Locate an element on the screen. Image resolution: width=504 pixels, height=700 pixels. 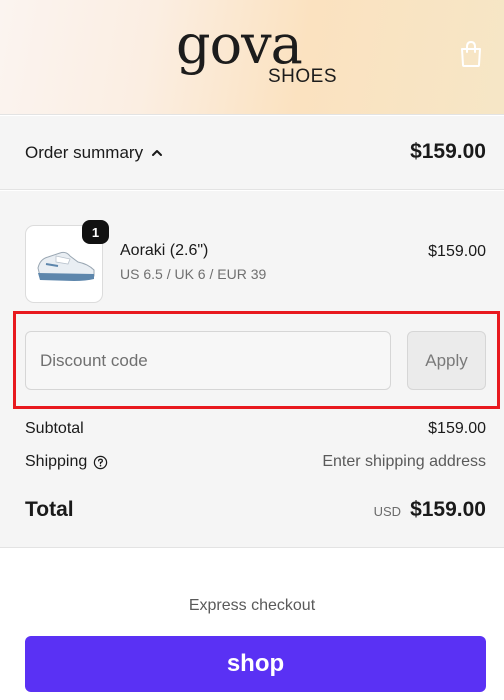
brand-logo: gova SHOES is located at coordinates (255, 50).